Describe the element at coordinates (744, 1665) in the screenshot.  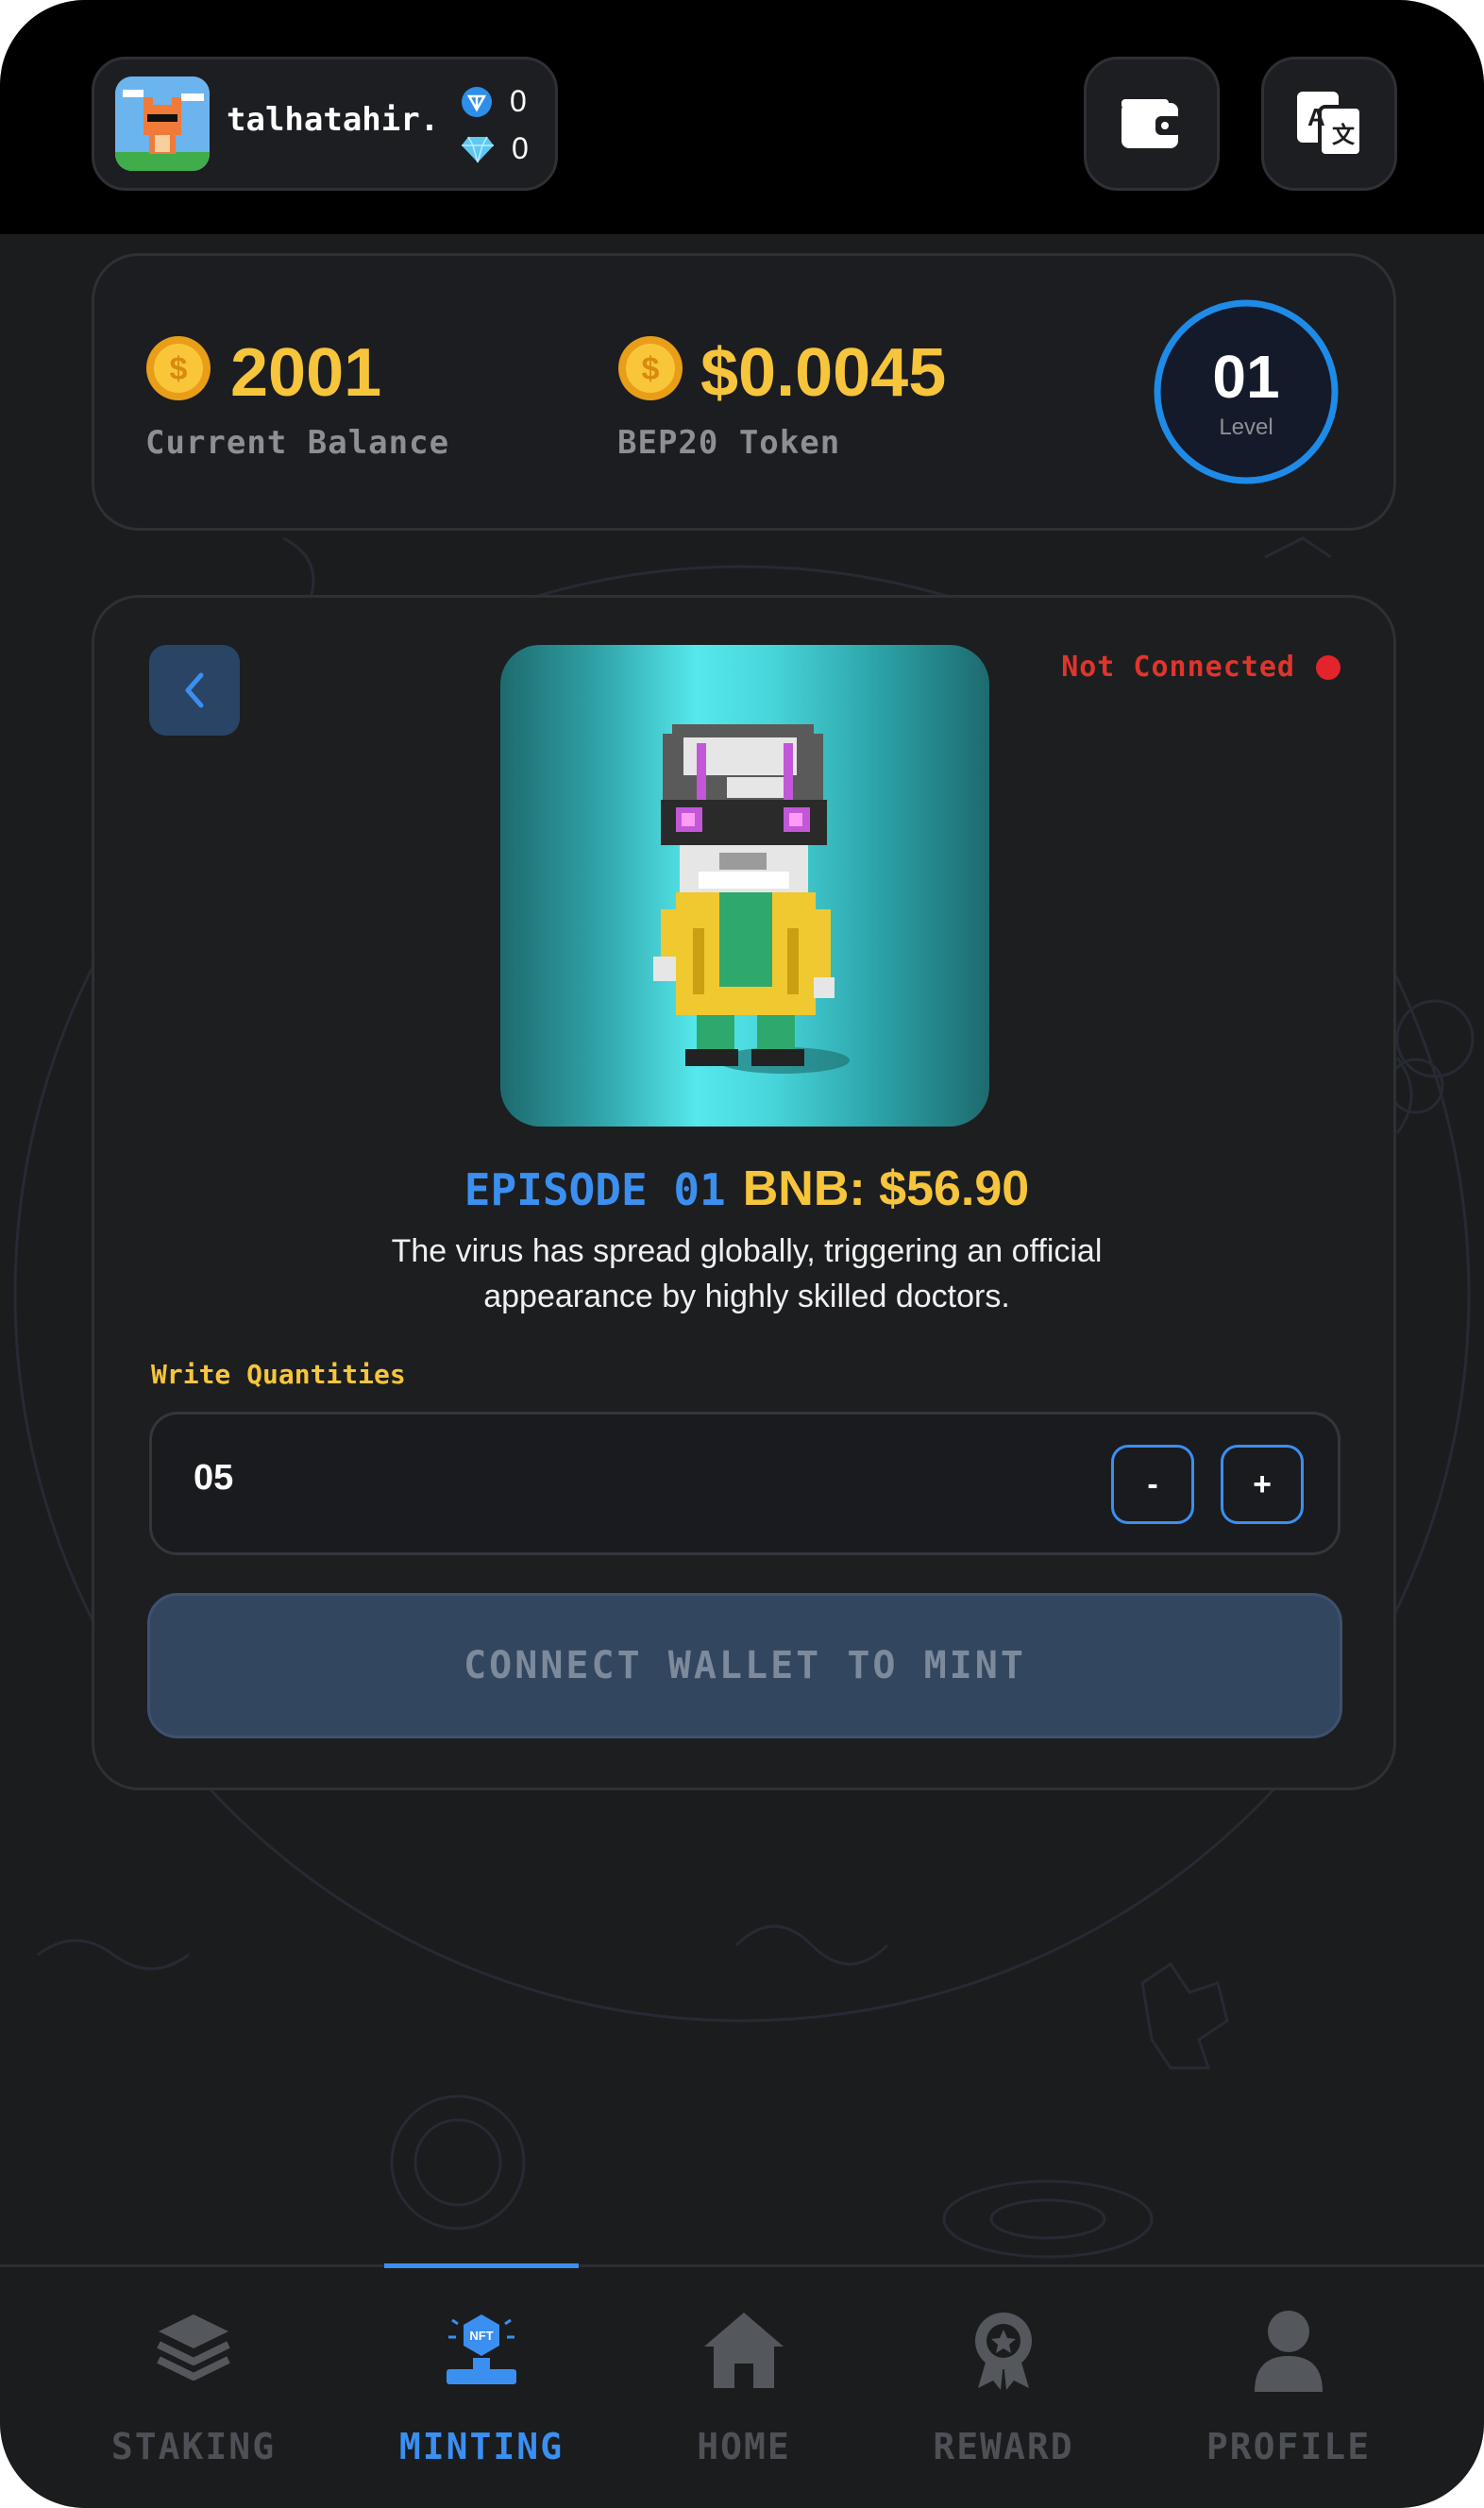
I see `connect-wallet-to-mint-button: CONNECT WALLET TO MINT` at that location.